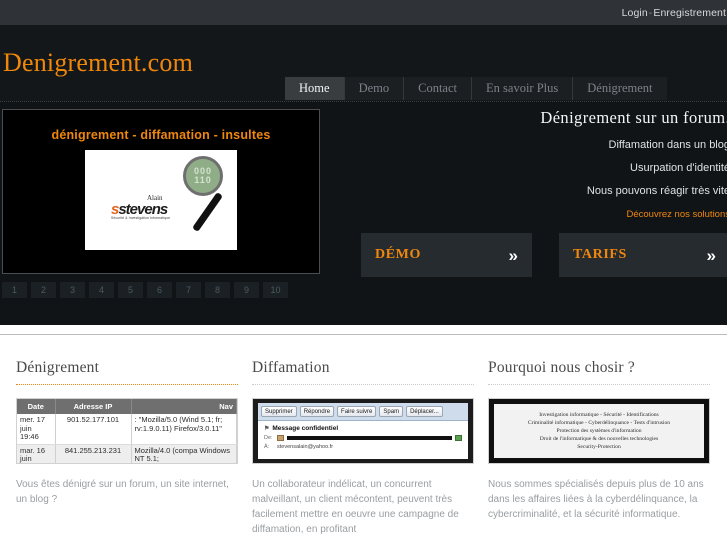 This screenshot has height=545, width=727. I want to click on magnifier-handle-icon, so click(207, 212).